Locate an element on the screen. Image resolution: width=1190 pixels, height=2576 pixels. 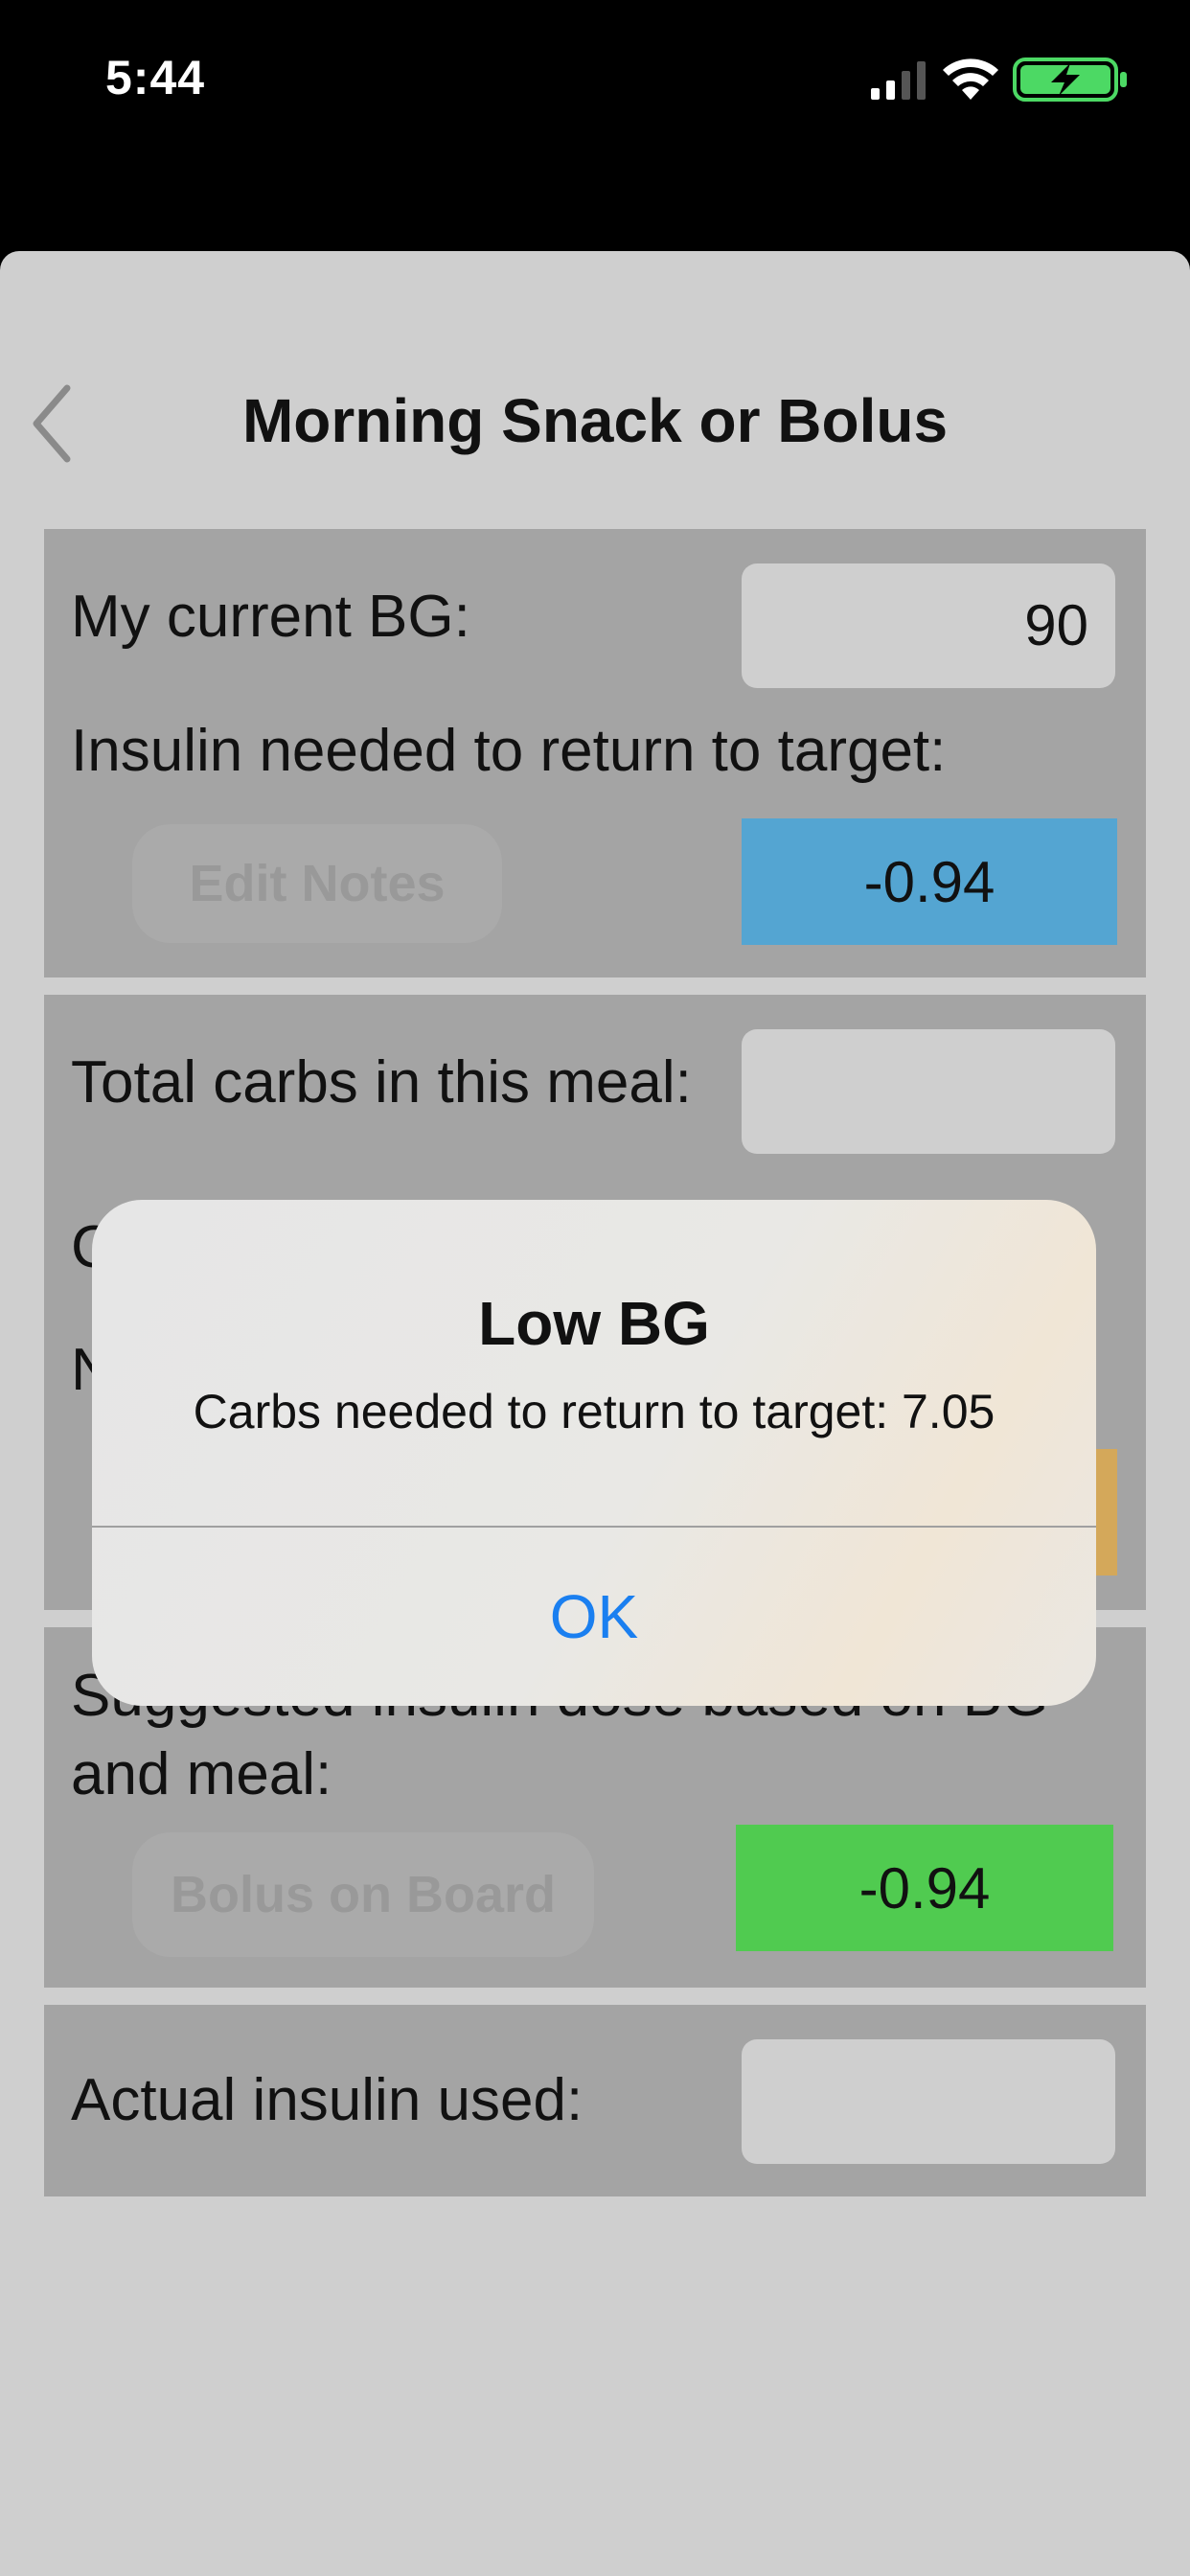
page-title: Morning Snack or Bolus is located at coordinates (595, 420).